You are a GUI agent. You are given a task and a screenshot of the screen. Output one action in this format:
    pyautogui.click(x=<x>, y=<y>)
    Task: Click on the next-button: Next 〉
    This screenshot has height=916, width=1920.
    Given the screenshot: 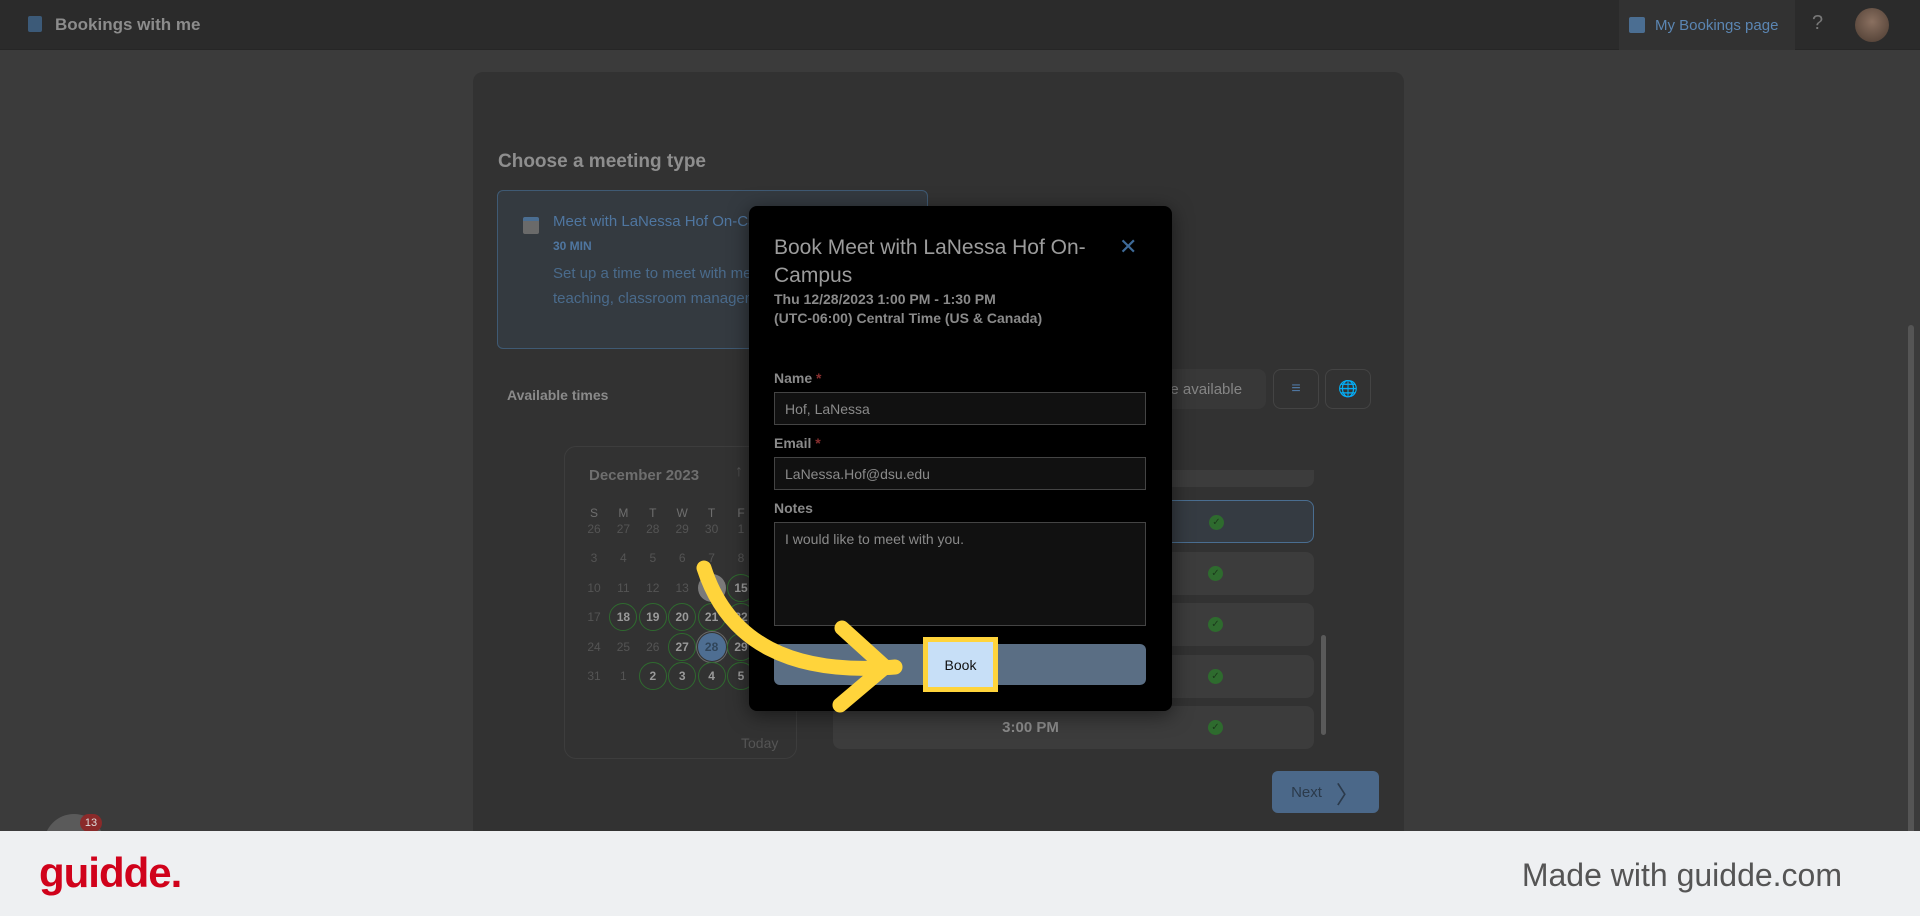 What is the action you would take?
    pyautogui.click(x=1325, y=792)
    